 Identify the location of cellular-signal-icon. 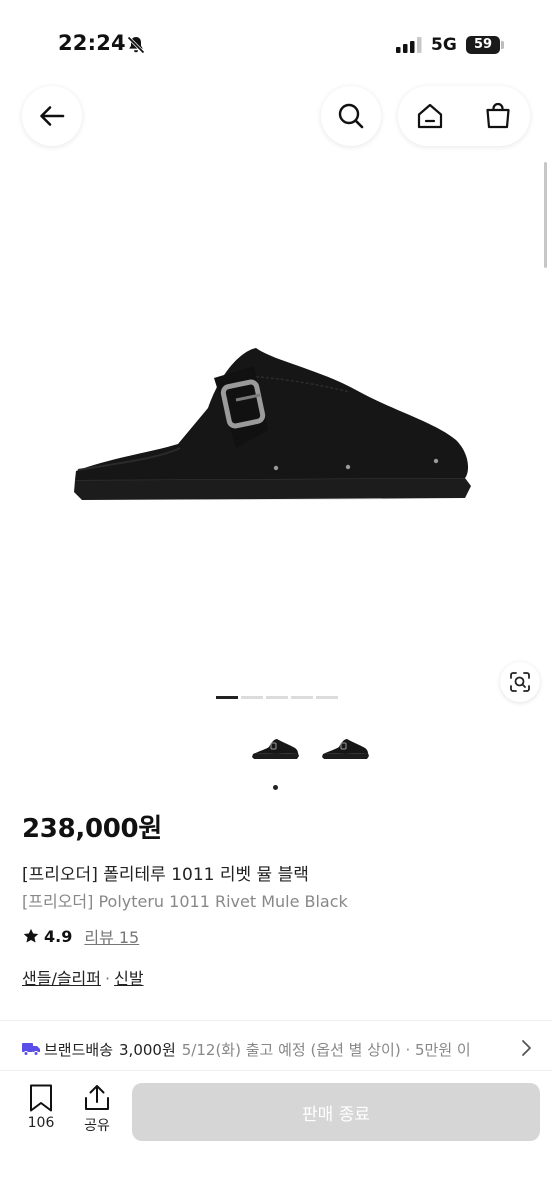
(409, 45).